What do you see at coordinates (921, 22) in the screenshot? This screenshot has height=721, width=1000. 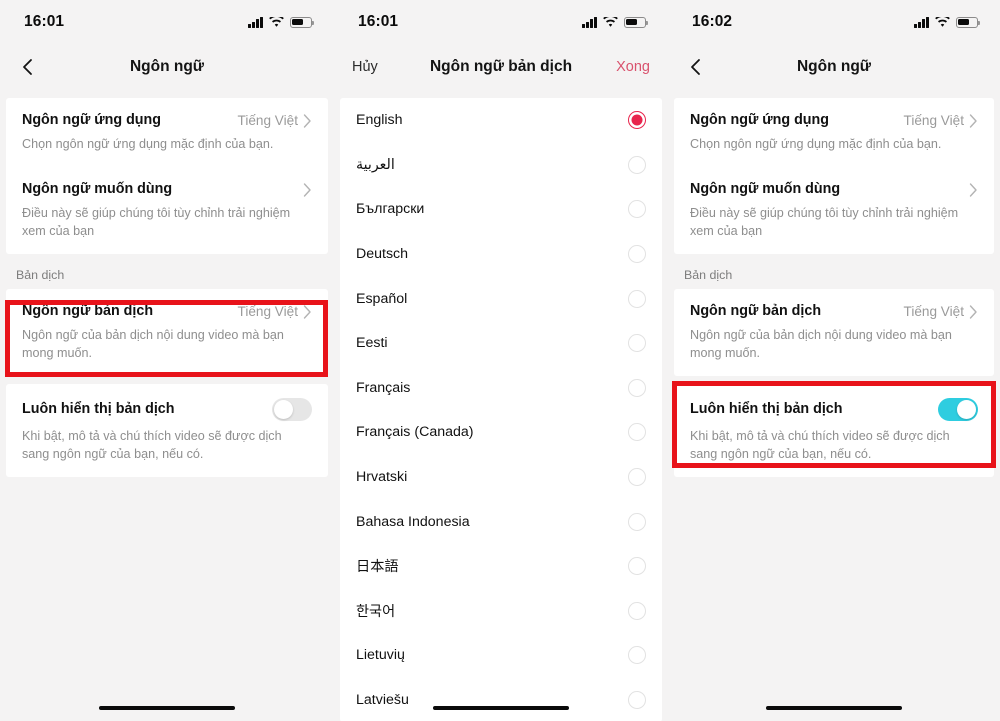 I see `cellular-signal-icon` at bounding box center [921, 22].